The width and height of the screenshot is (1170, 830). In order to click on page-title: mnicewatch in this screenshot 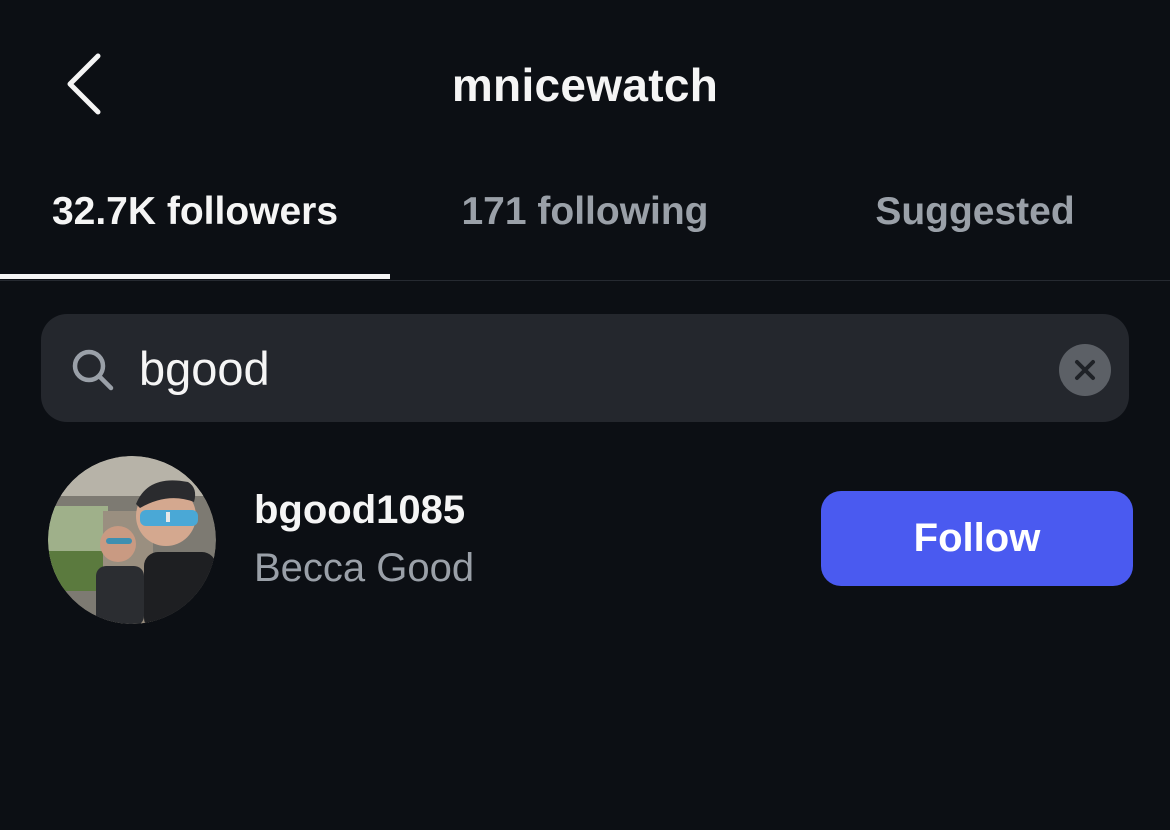, I will do `click(585, 85)`.